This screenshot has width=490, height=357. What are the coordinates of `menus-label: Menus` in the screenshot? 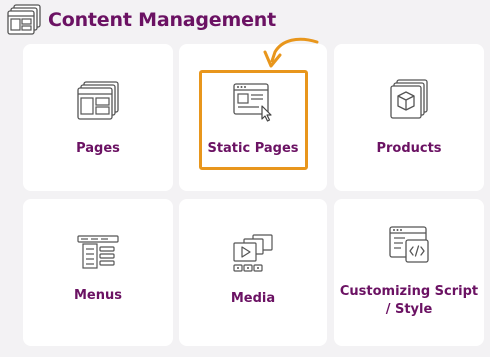 It's located at (97, 295).